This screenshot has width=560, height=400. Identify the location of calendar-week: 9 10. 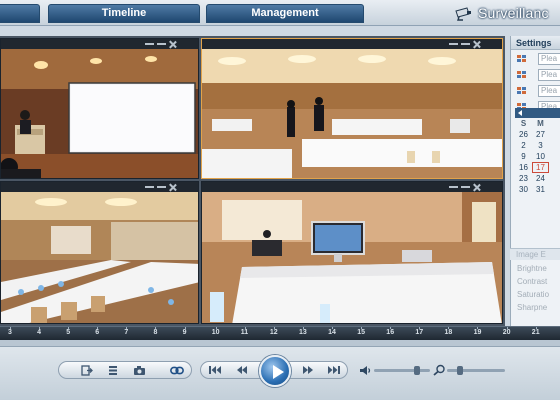
(537, 156).